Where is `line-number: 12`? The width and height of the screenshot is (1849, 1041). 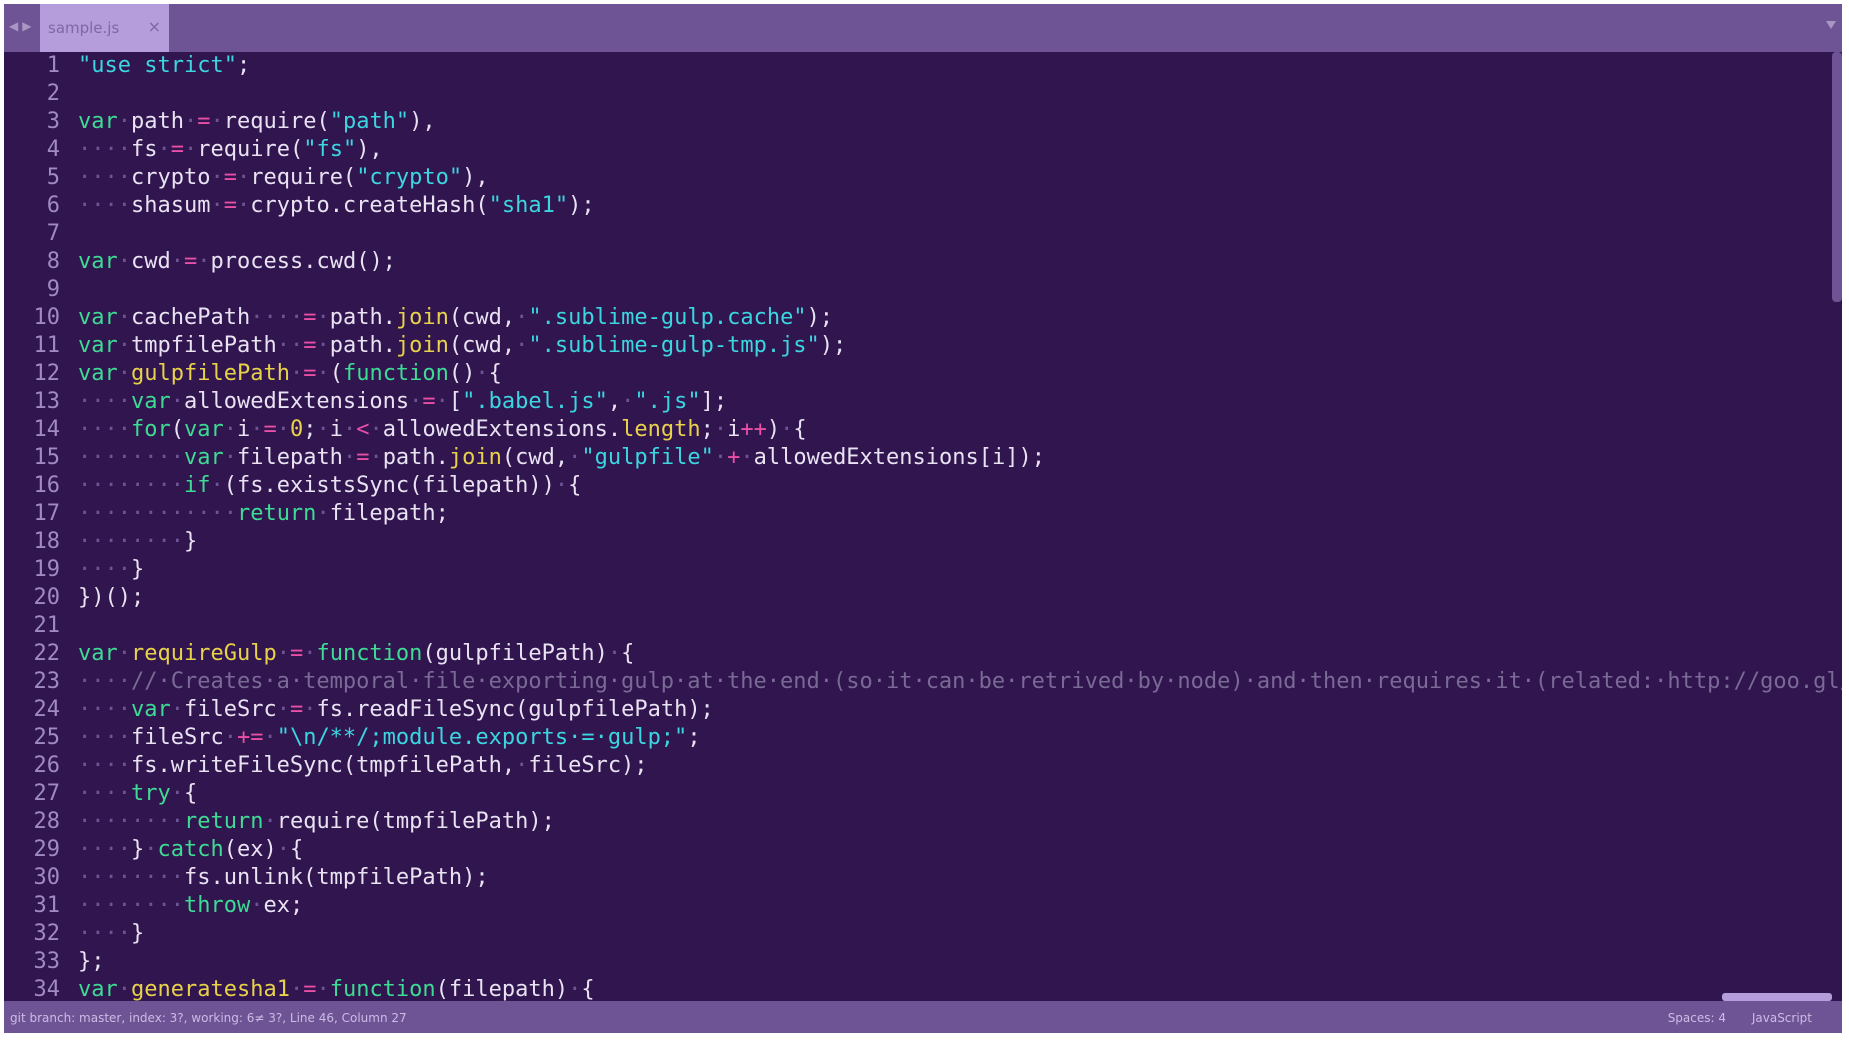 line-number: 12 is located at coordinates (47, 373).